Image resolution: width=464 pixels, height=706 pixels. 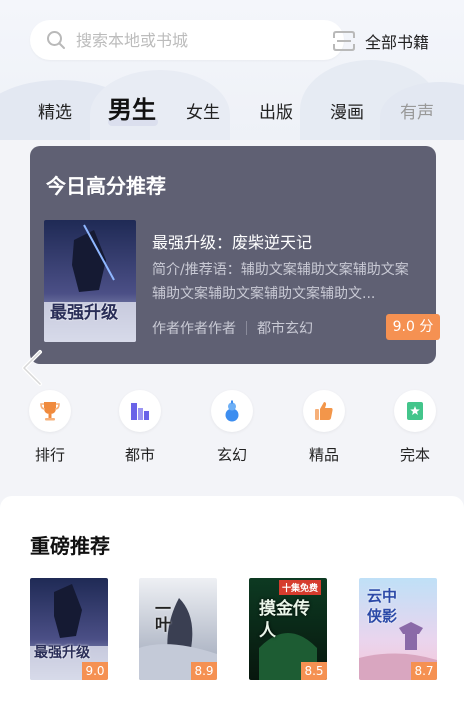 I want to click on category-label: 精品, so click(x=323, y=455).